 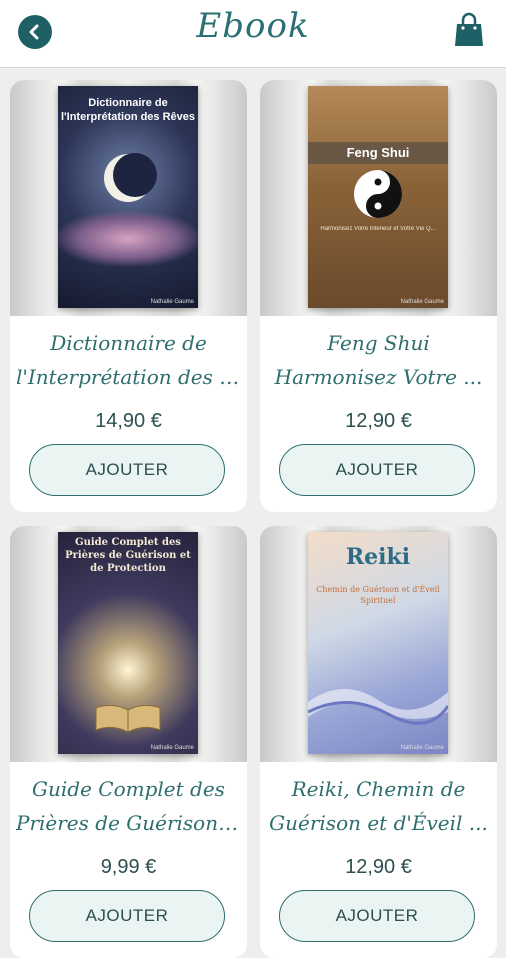 What do you see at coordinates (128, 718) in the screenshot?
I see `open-book-icon` at bounding box center [128, 718].